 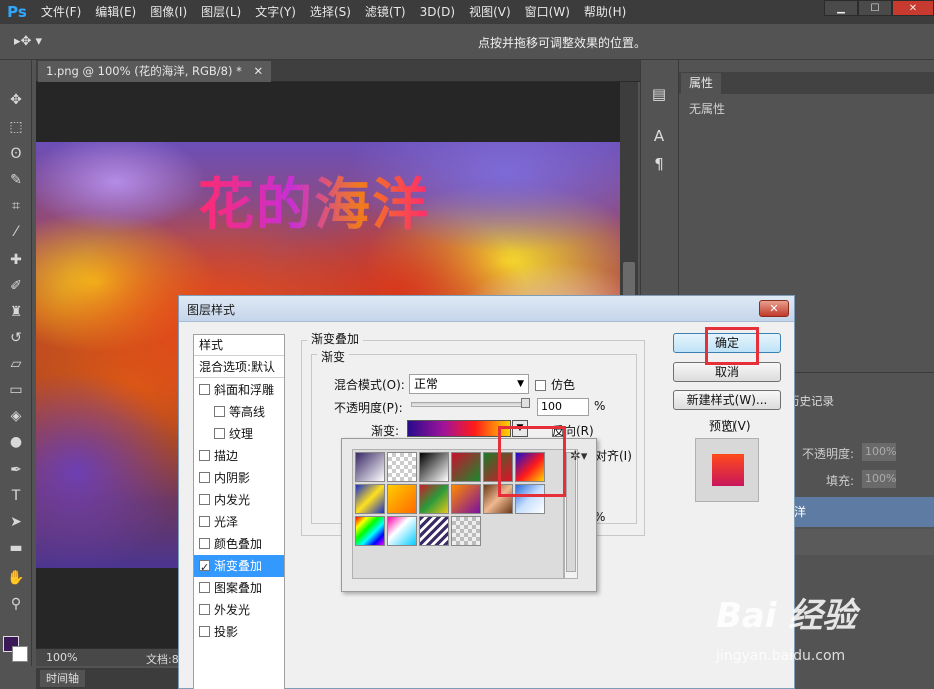 What do you see at coordinates (239, 412) in the screenshot?
I see `style-item: 等高线` at bounding box center [239, 412].